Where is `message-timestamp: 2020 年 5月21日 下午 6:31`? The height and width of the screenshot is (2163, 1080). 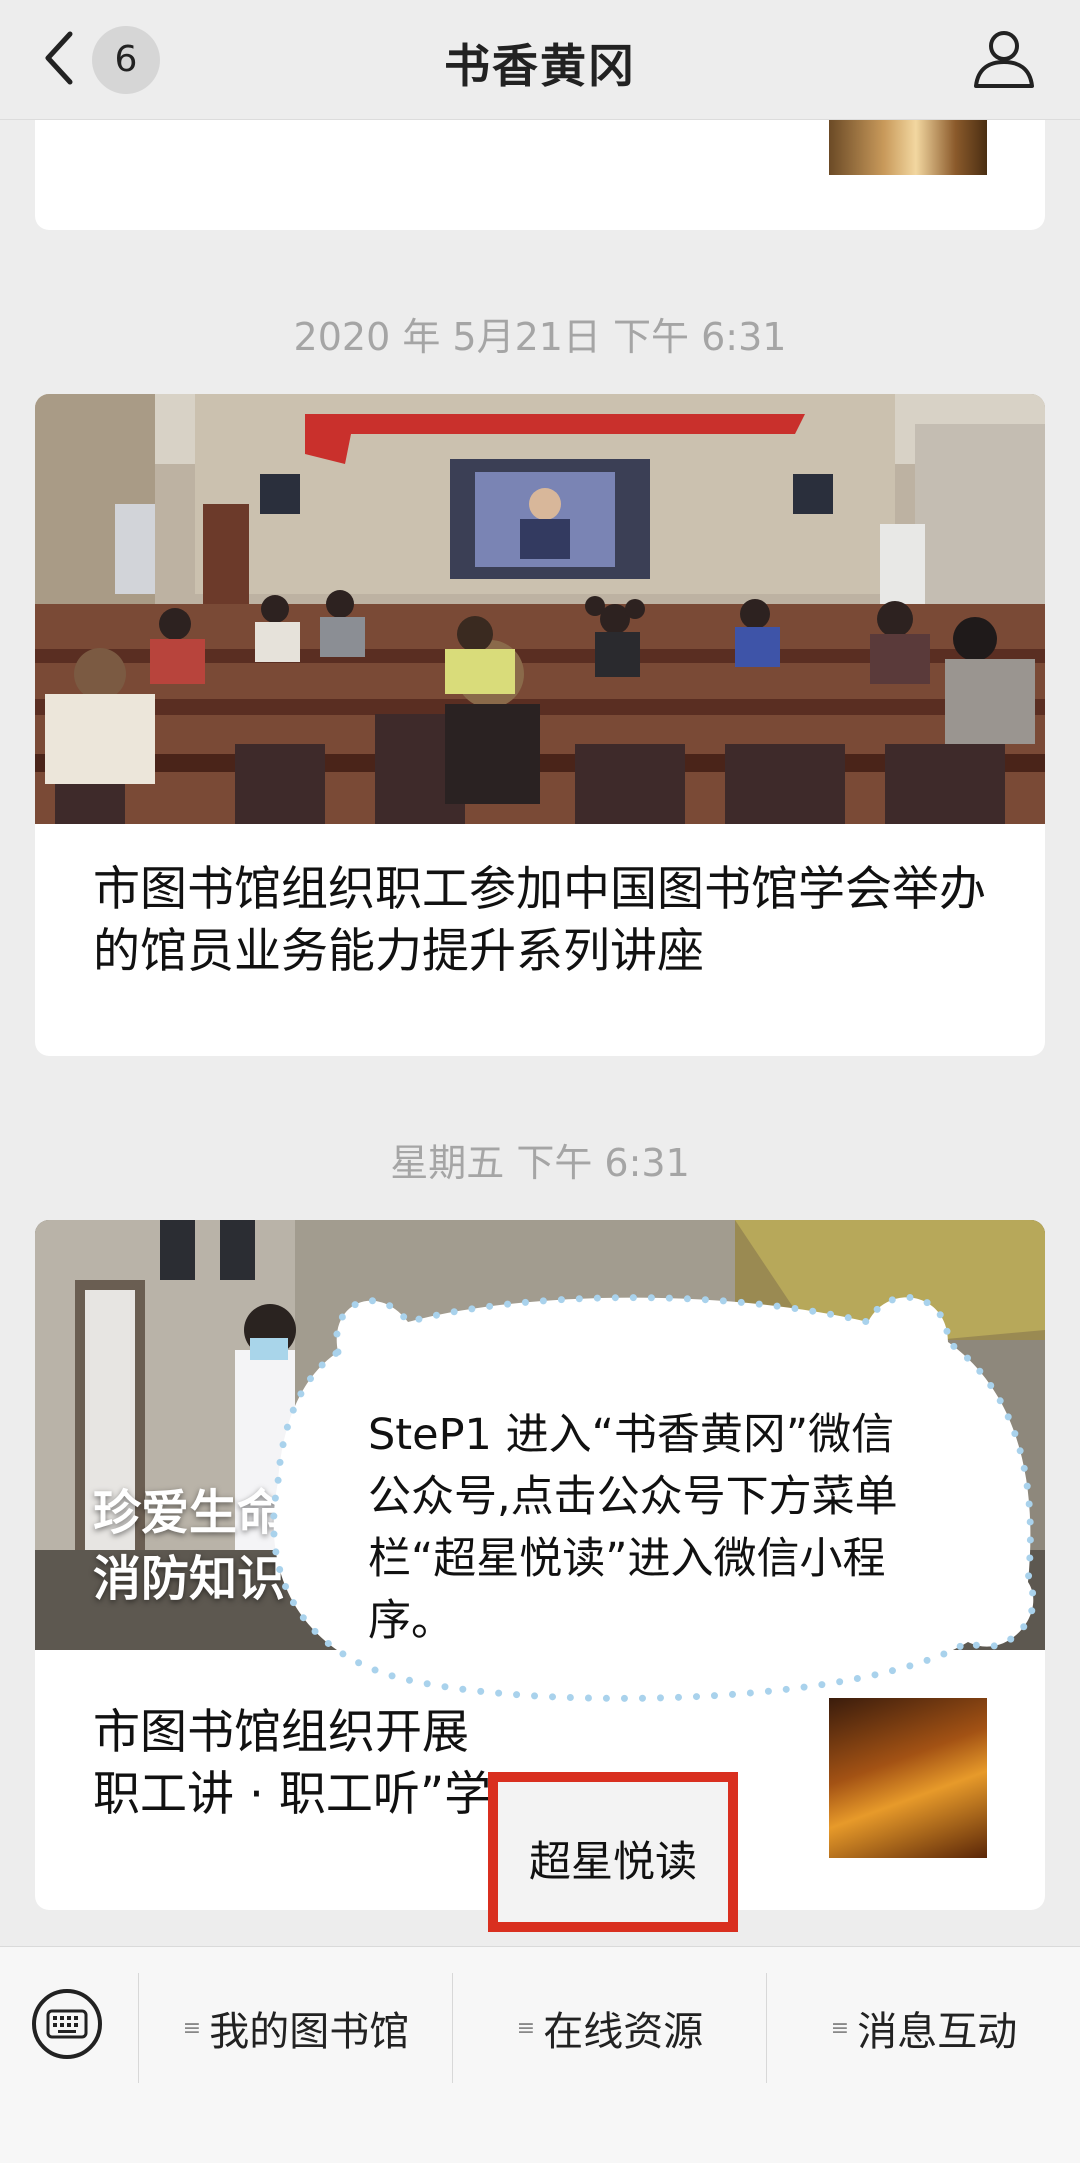 message-timestamp: 2020 年 5月21日 下午 6:31 is located at coordinates (540, 337).